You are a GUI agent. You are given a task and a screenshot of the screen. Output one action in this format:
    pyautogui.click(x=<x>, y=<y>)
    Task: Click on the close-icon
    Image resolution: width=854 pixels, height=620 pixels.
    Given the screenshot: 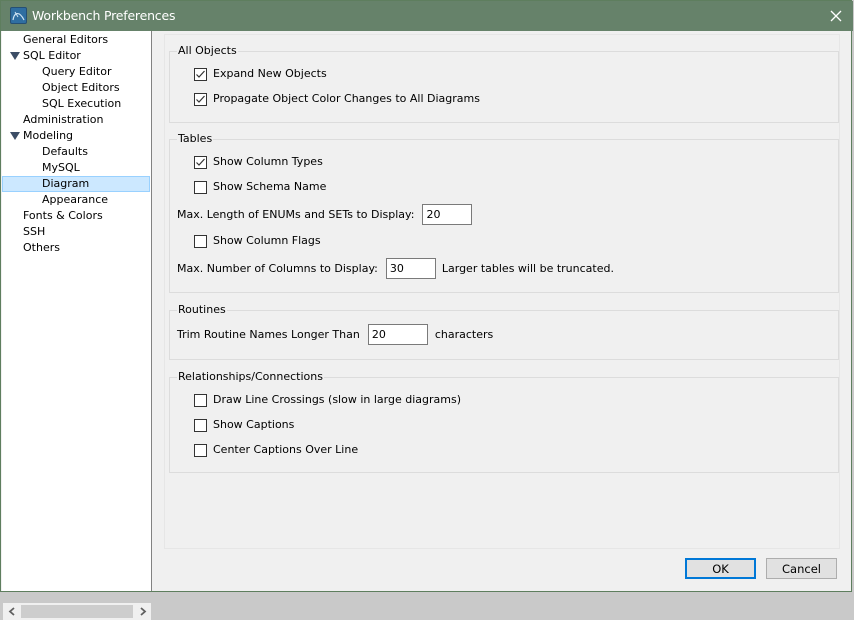 What is the action you would take?
    pyautogui.click(x=836, y=16)
    